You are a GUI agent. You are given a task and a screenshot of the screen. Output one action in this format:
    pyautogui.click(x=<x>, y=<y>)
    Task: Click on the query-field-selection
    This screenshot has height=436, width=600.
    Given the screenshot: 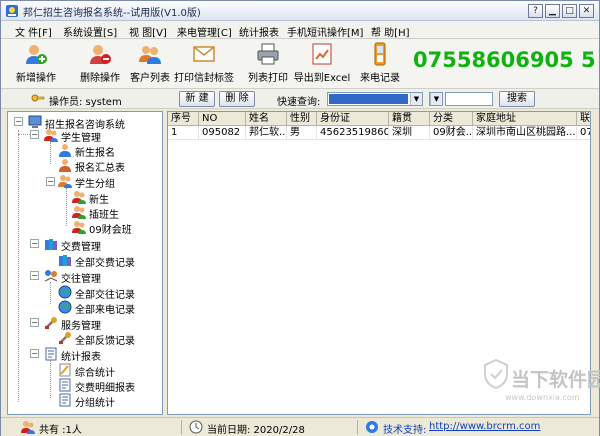 What is the action you would take?
    pyautogui.click(x=368, y=99)
    